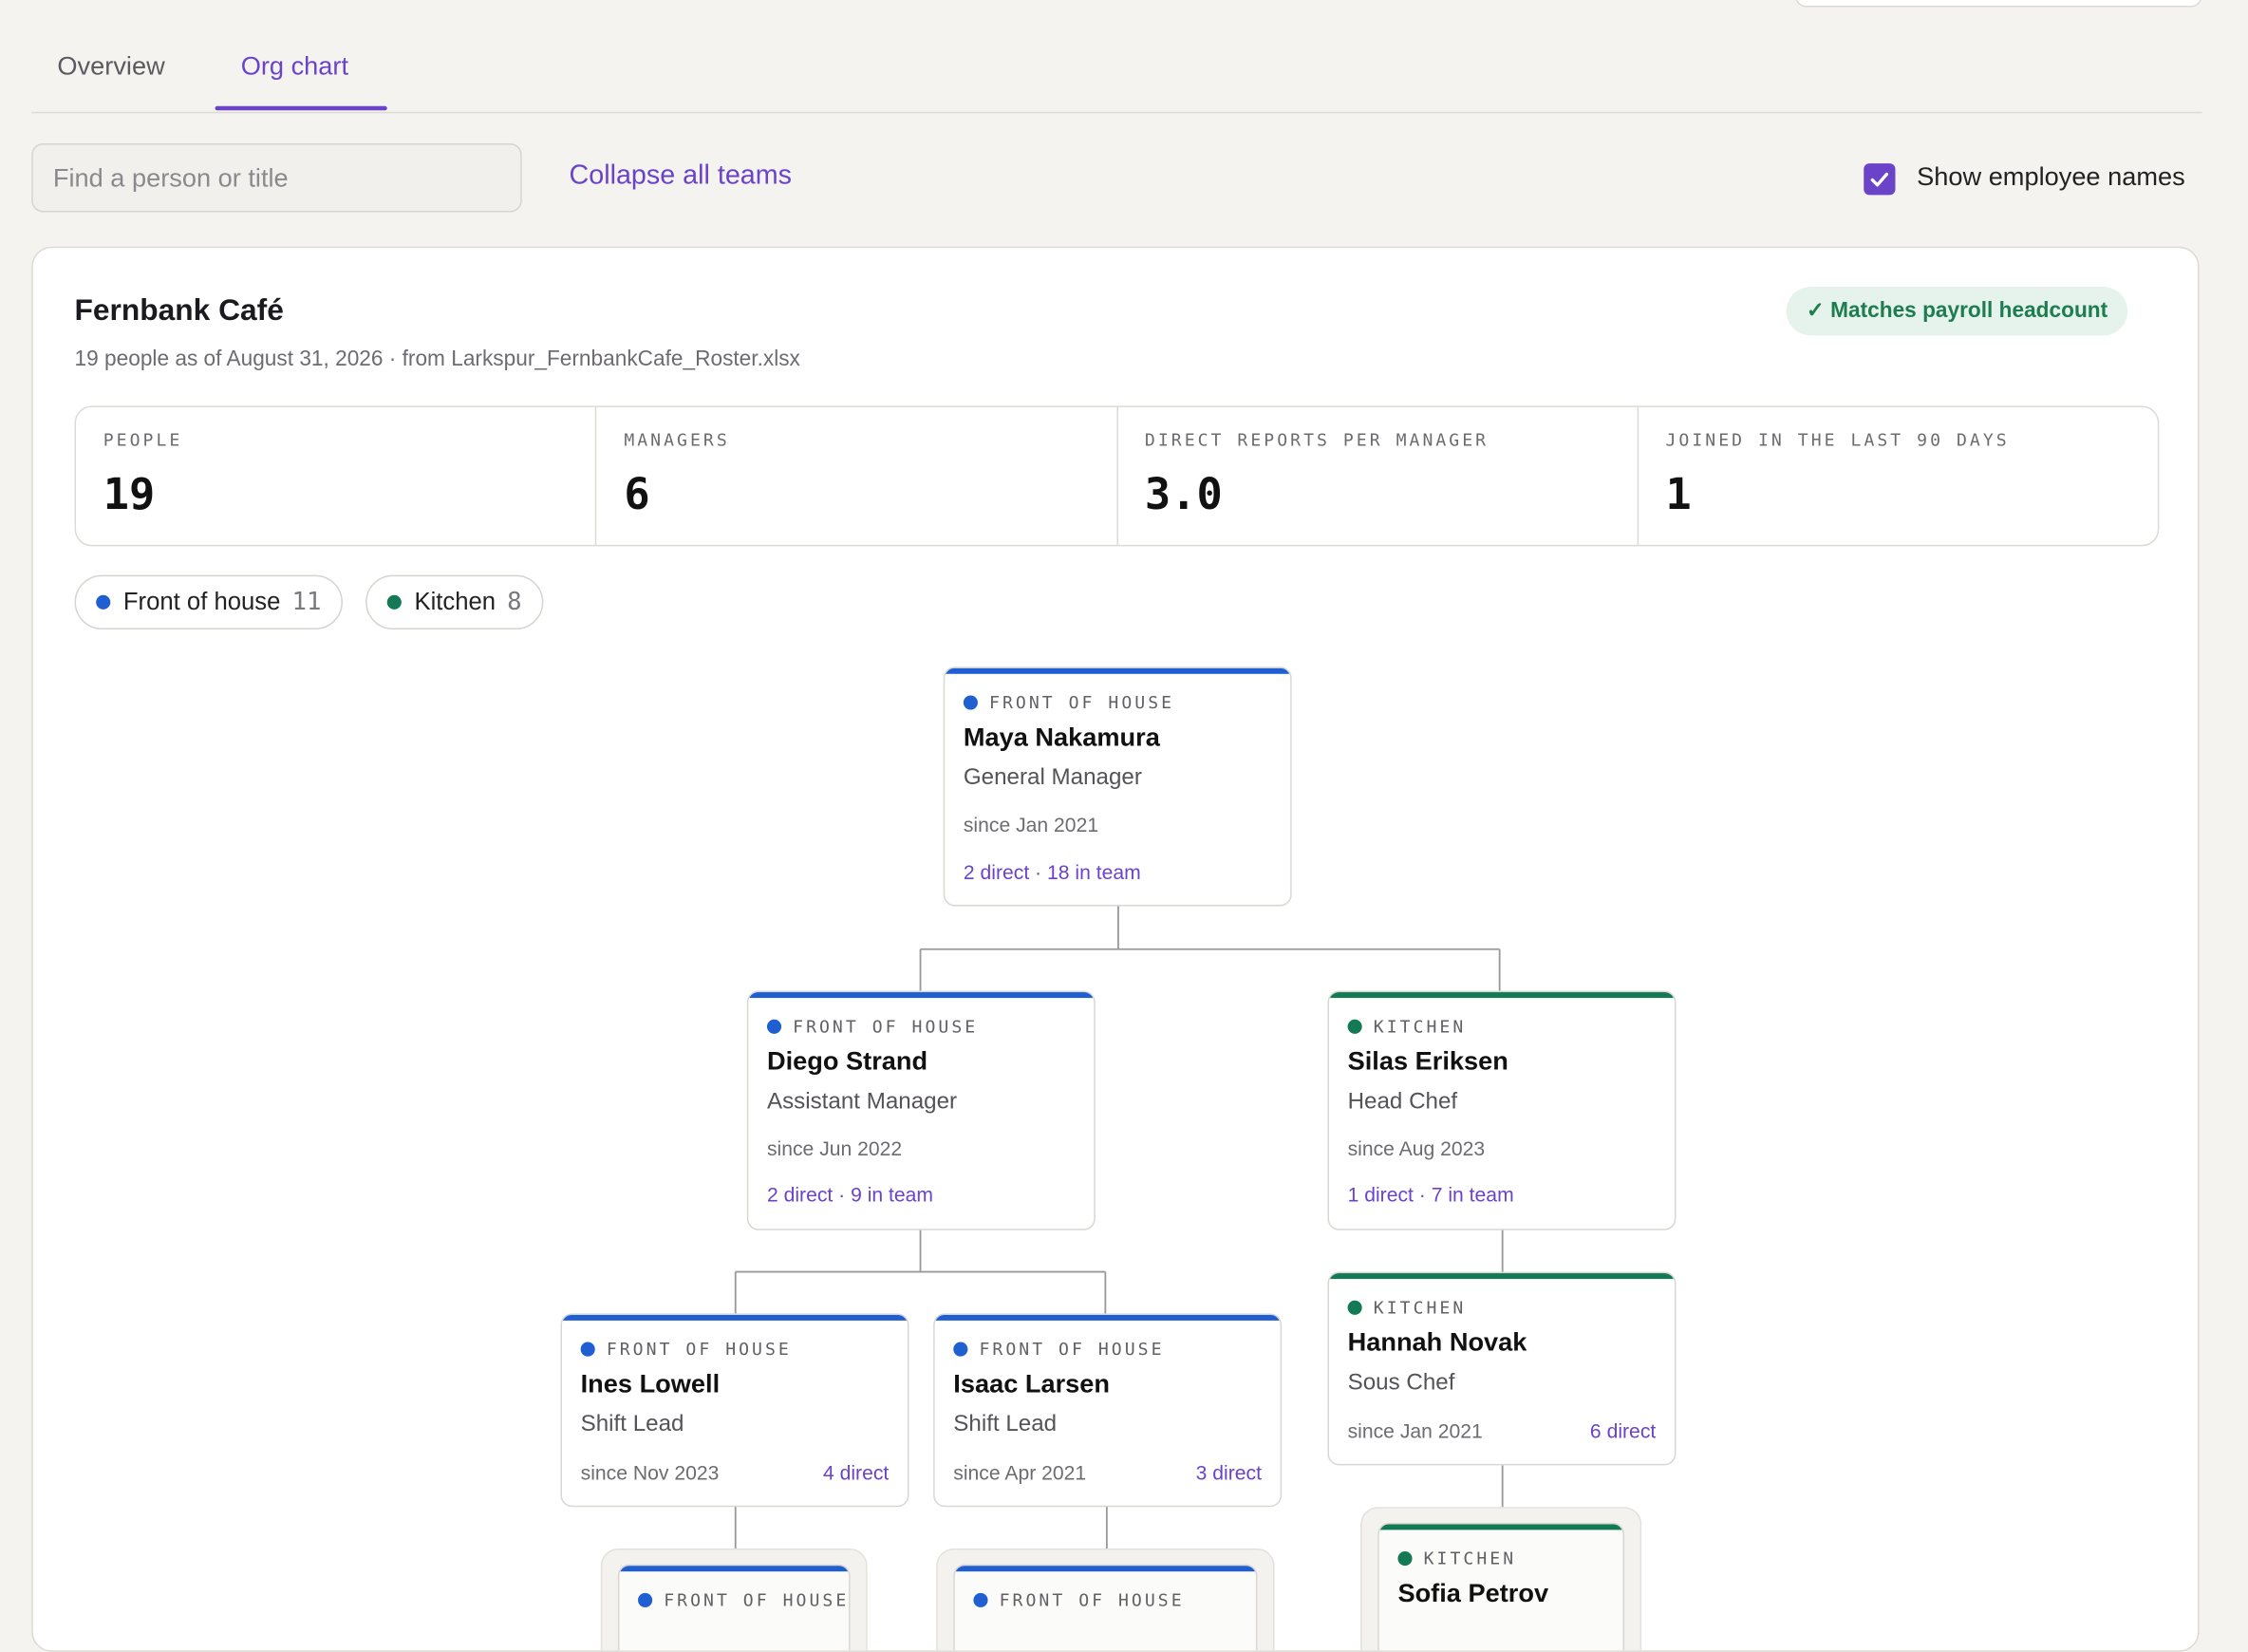 This screenshot has height=1652, width=2248. I want to click on person-name: Ines Lowell, so click(650, 1384).